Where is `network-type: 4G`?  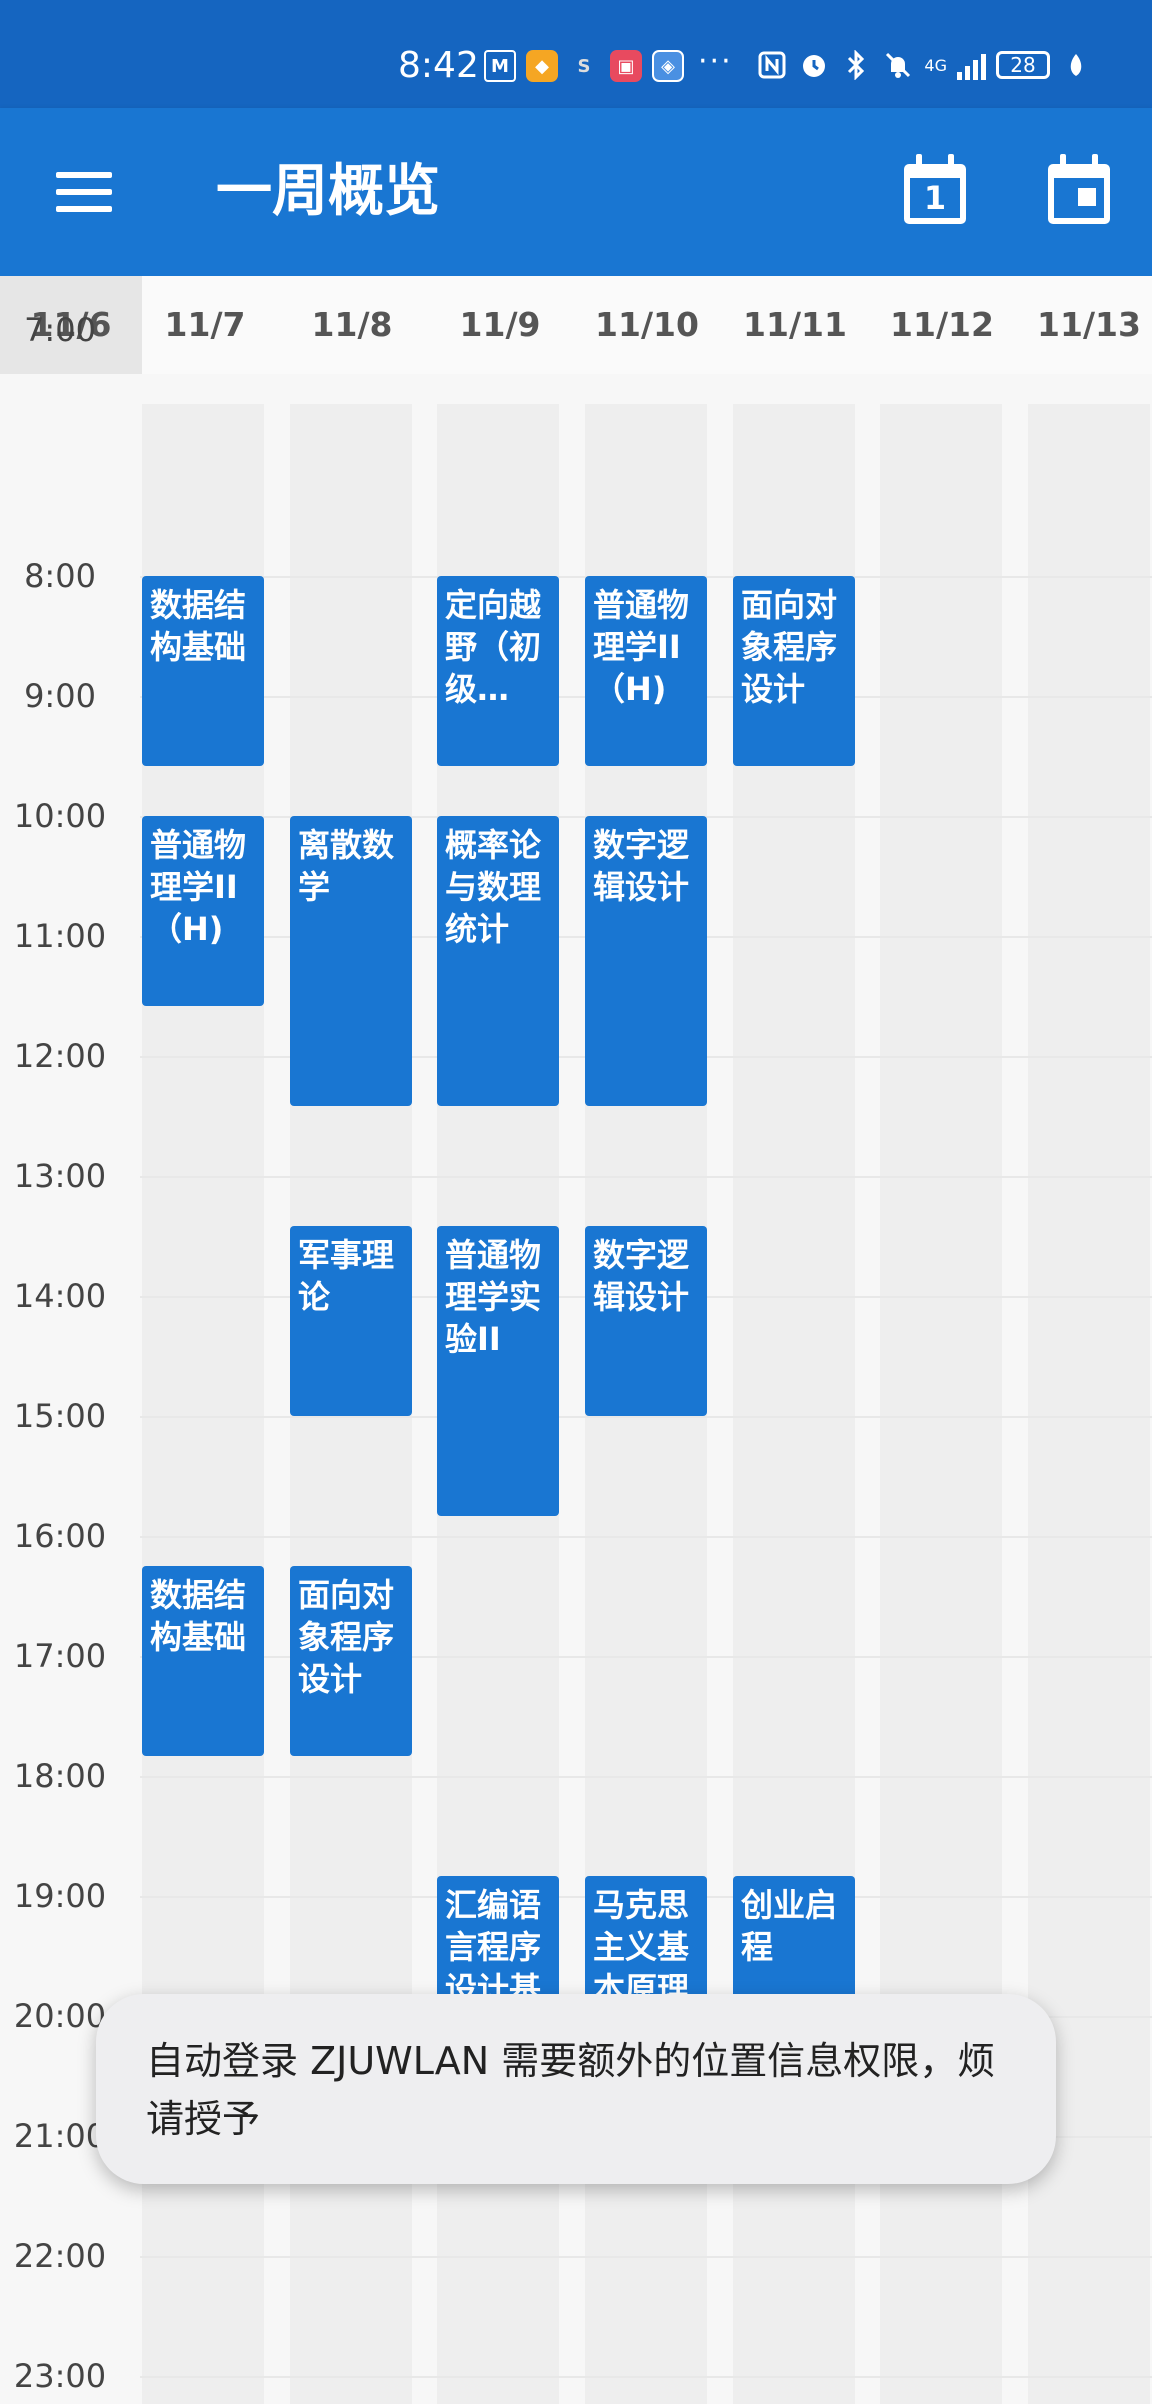 network-type: 4G is located at coordinates (935, 65).